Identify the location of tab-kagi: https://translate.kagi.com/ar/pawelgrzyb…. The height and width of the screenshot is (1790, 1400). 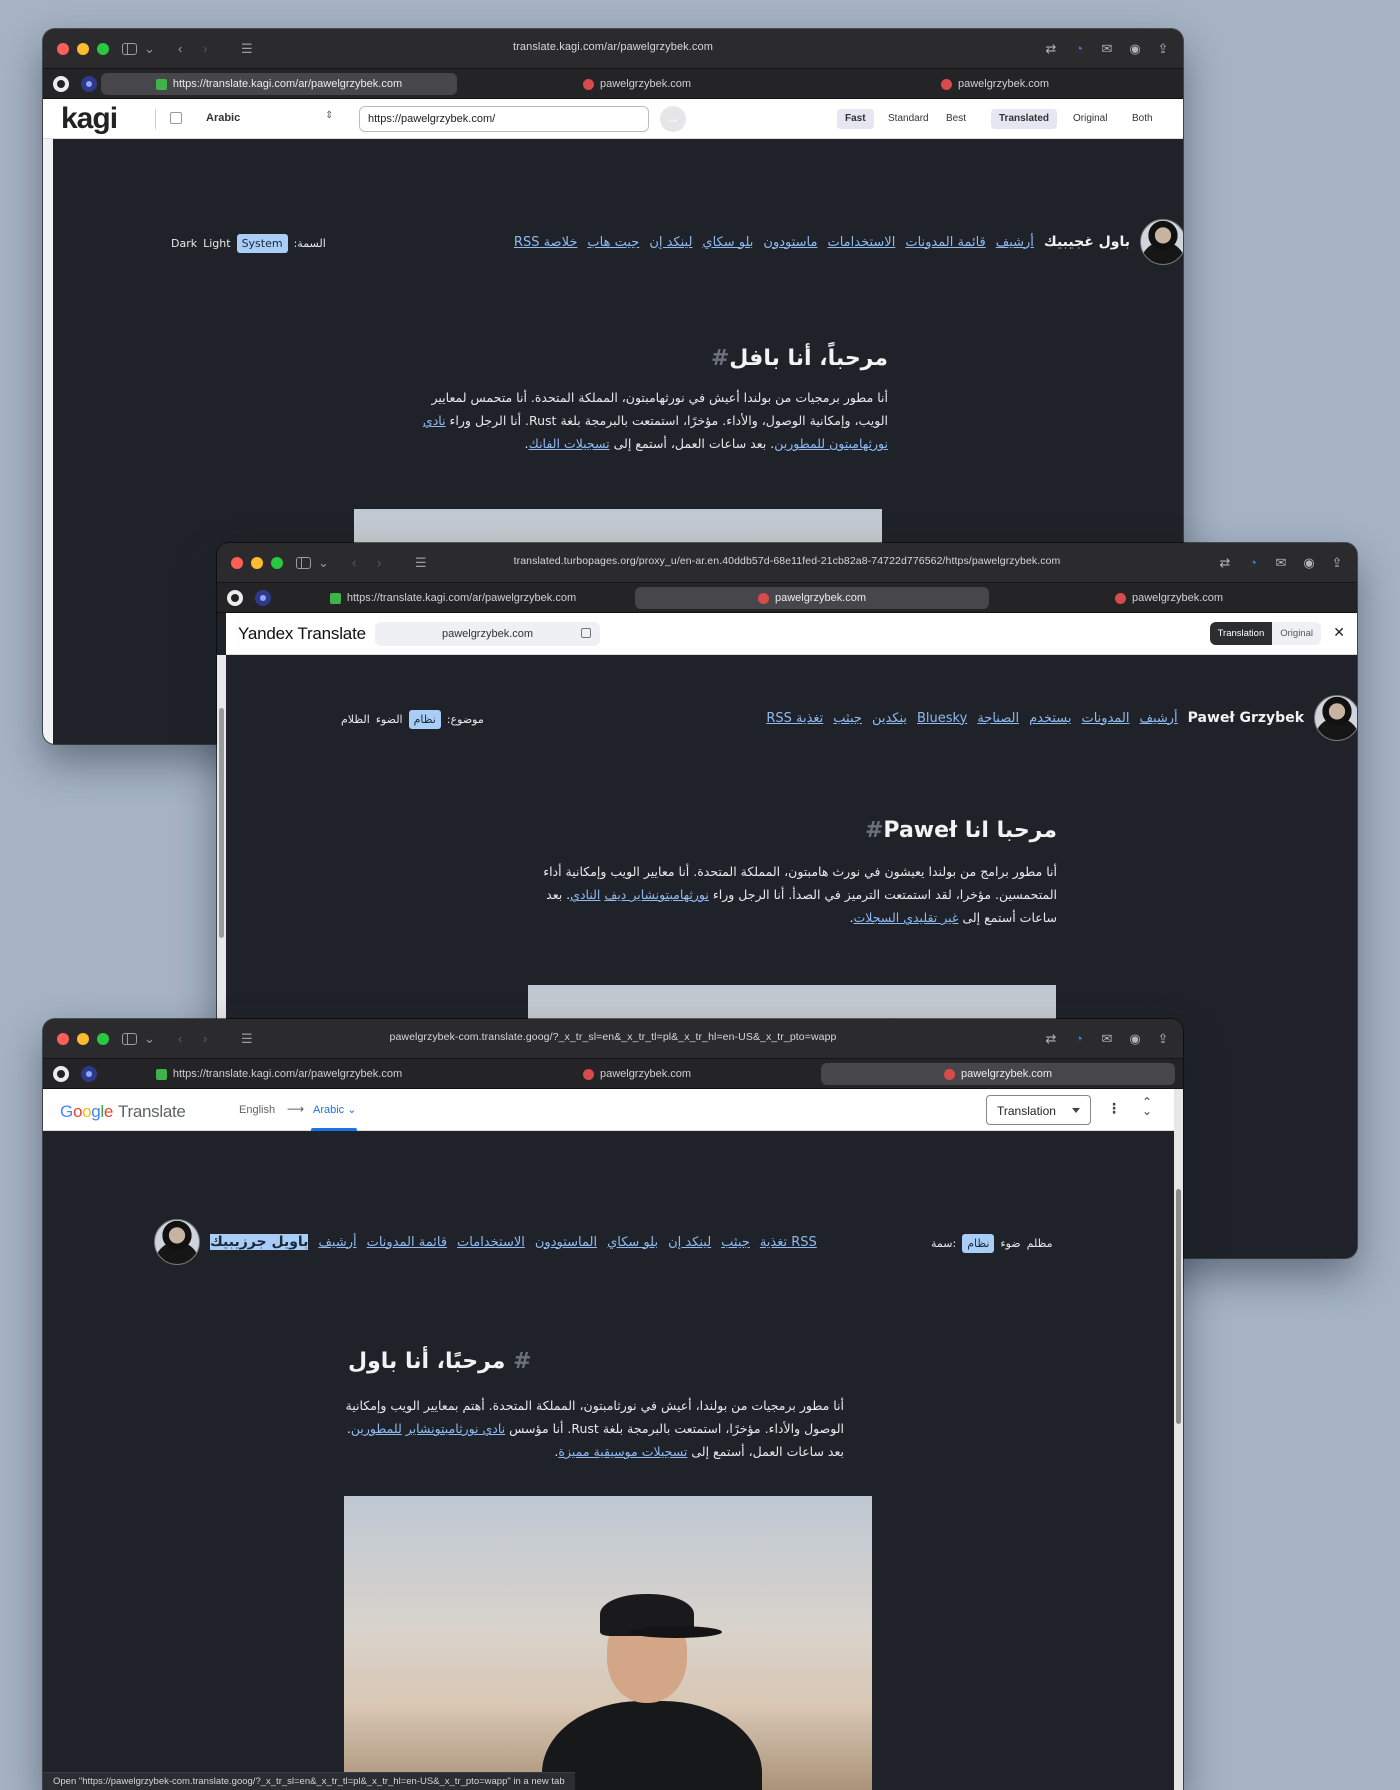
(279, 1074).